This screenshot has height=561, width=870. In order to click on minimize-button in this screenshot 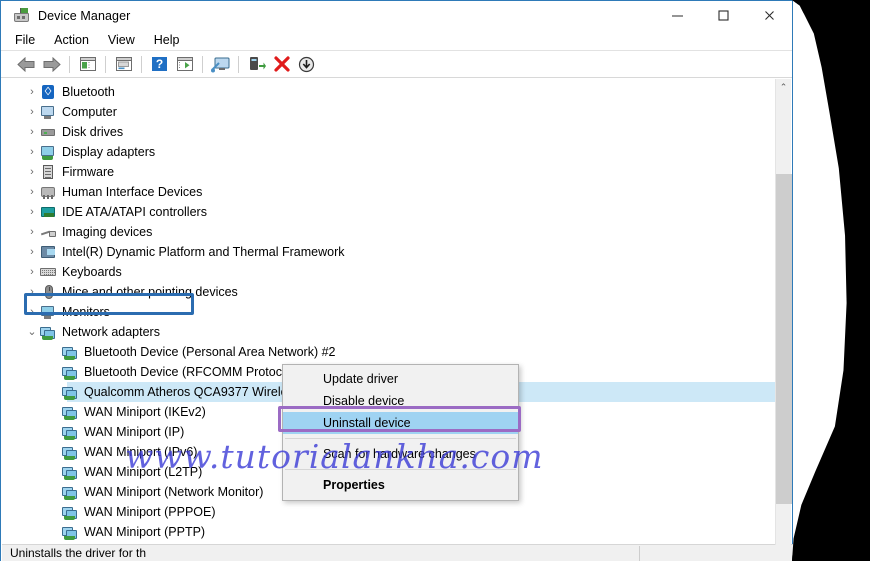, I will do `click(677, 15)`.